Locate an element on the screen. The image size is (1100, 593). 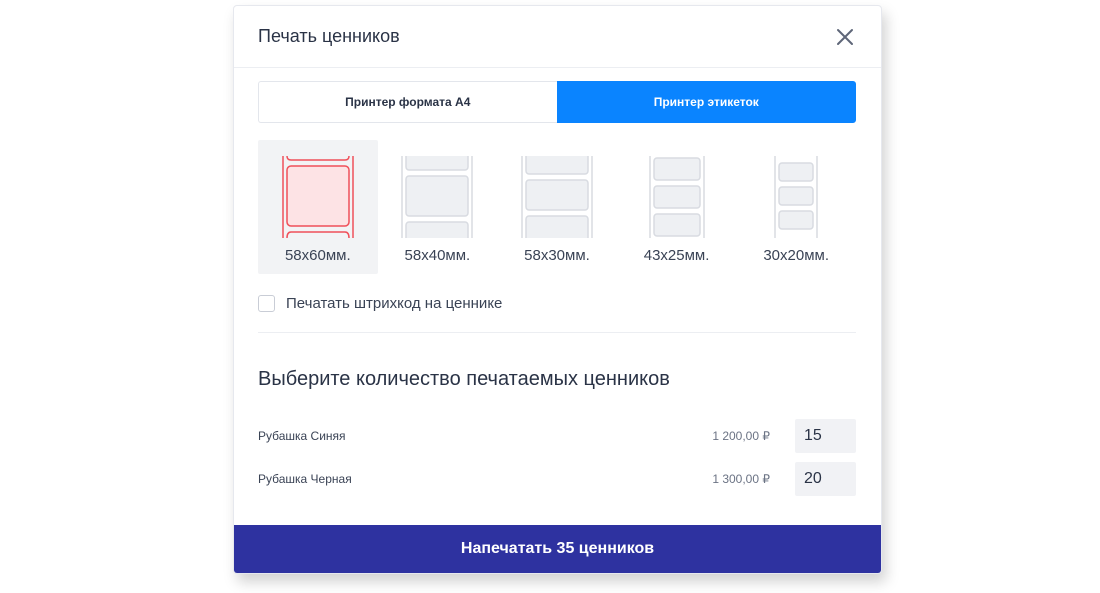
label-size-option: 58x60мм. is located at coordinates (318, 207).